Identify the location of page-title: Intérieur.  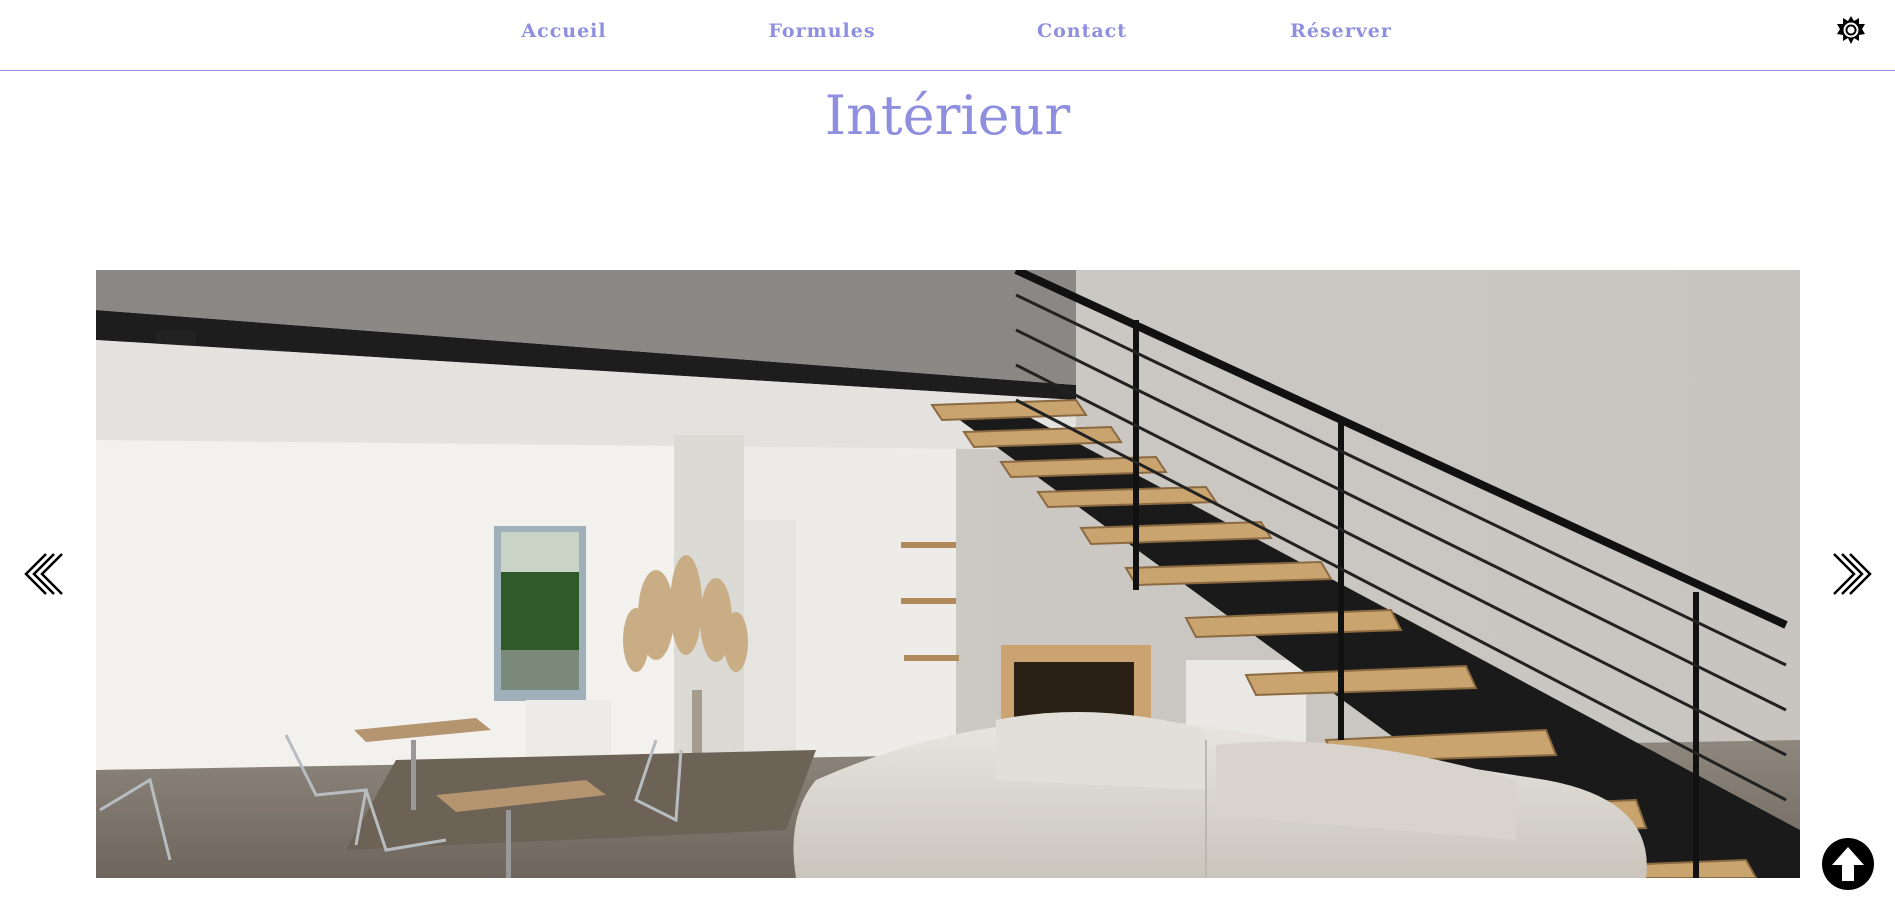
(947, 115).